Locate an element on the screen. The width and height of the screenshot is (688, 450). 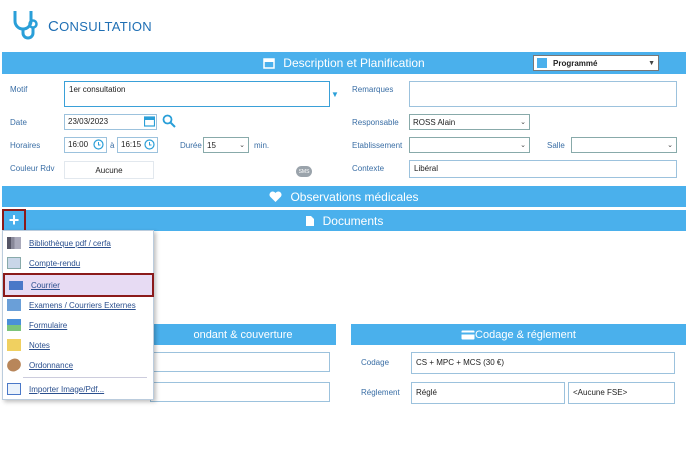
salle-label: Salle is located at coordinates (556, 145).